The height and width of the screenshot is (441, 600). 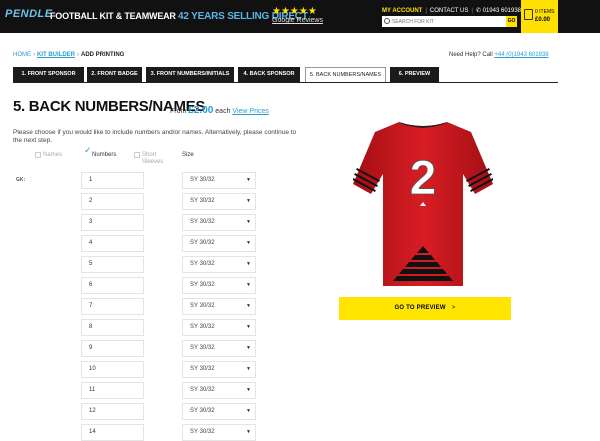 I want to click on number-input: 3, so click(x=112, y=222).